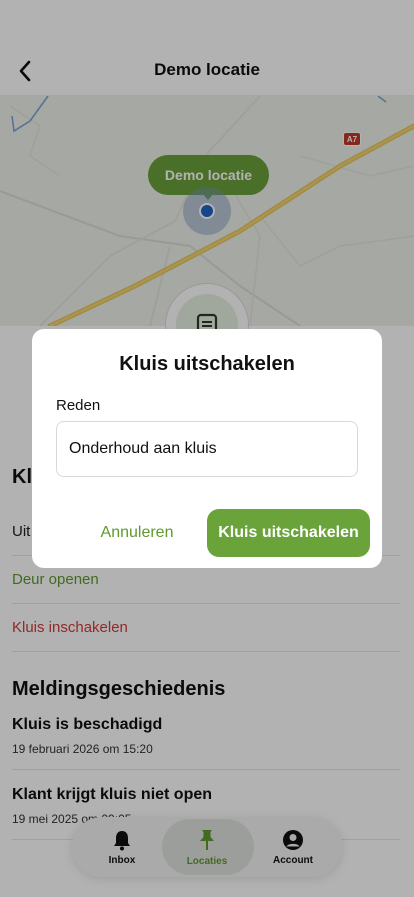  Describe the element at coordinates (288, 533) in the screenshot. I see `confirm-disable-button: Kluis uitschakelen` at that location.